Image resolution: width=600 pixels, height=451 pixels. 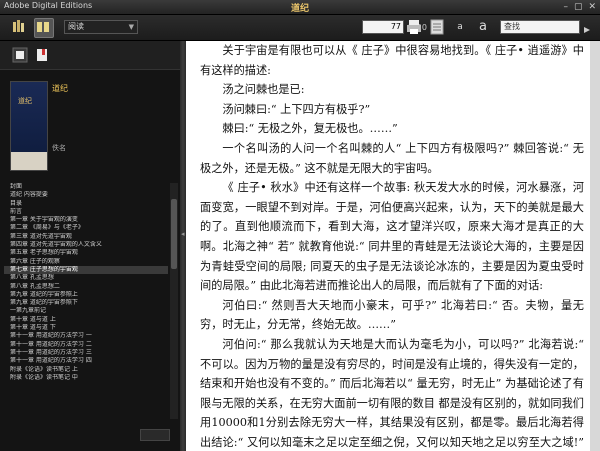 What do you see at coordinates (587, 27) in the screenshot?
I see `search-icon` at bounding box center [587, 27].